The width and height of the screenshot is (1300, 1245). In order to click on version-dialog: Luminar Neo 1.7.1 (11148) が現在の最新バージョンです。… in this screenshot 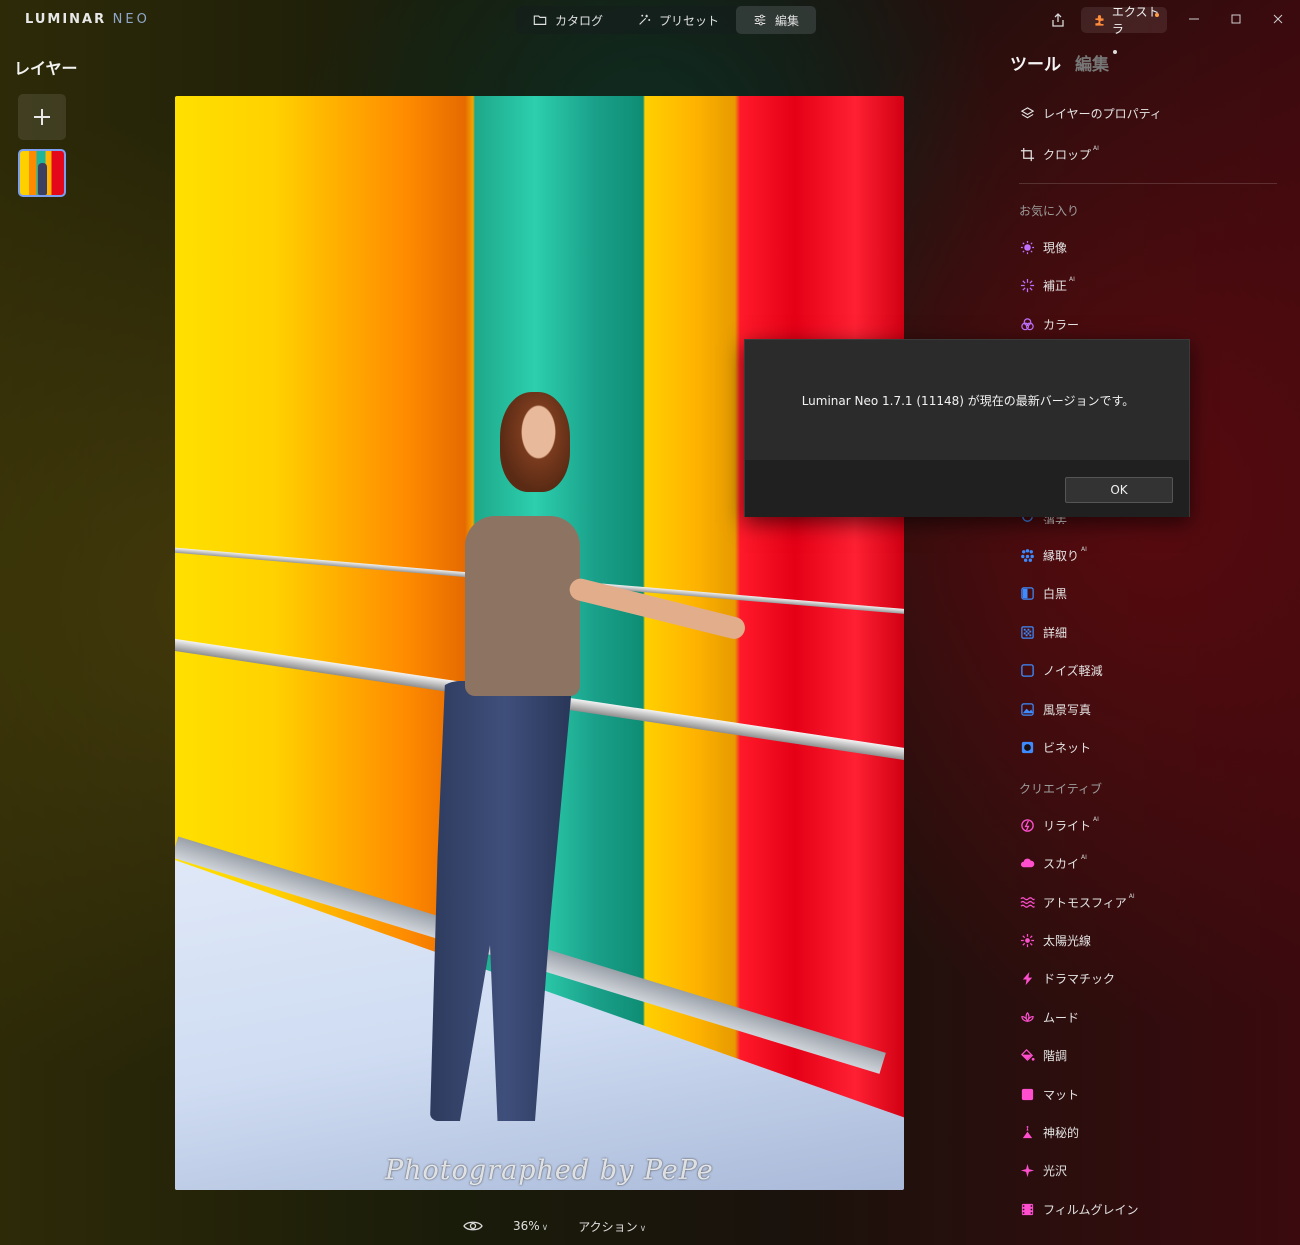, I will do `click(967, 428)`.